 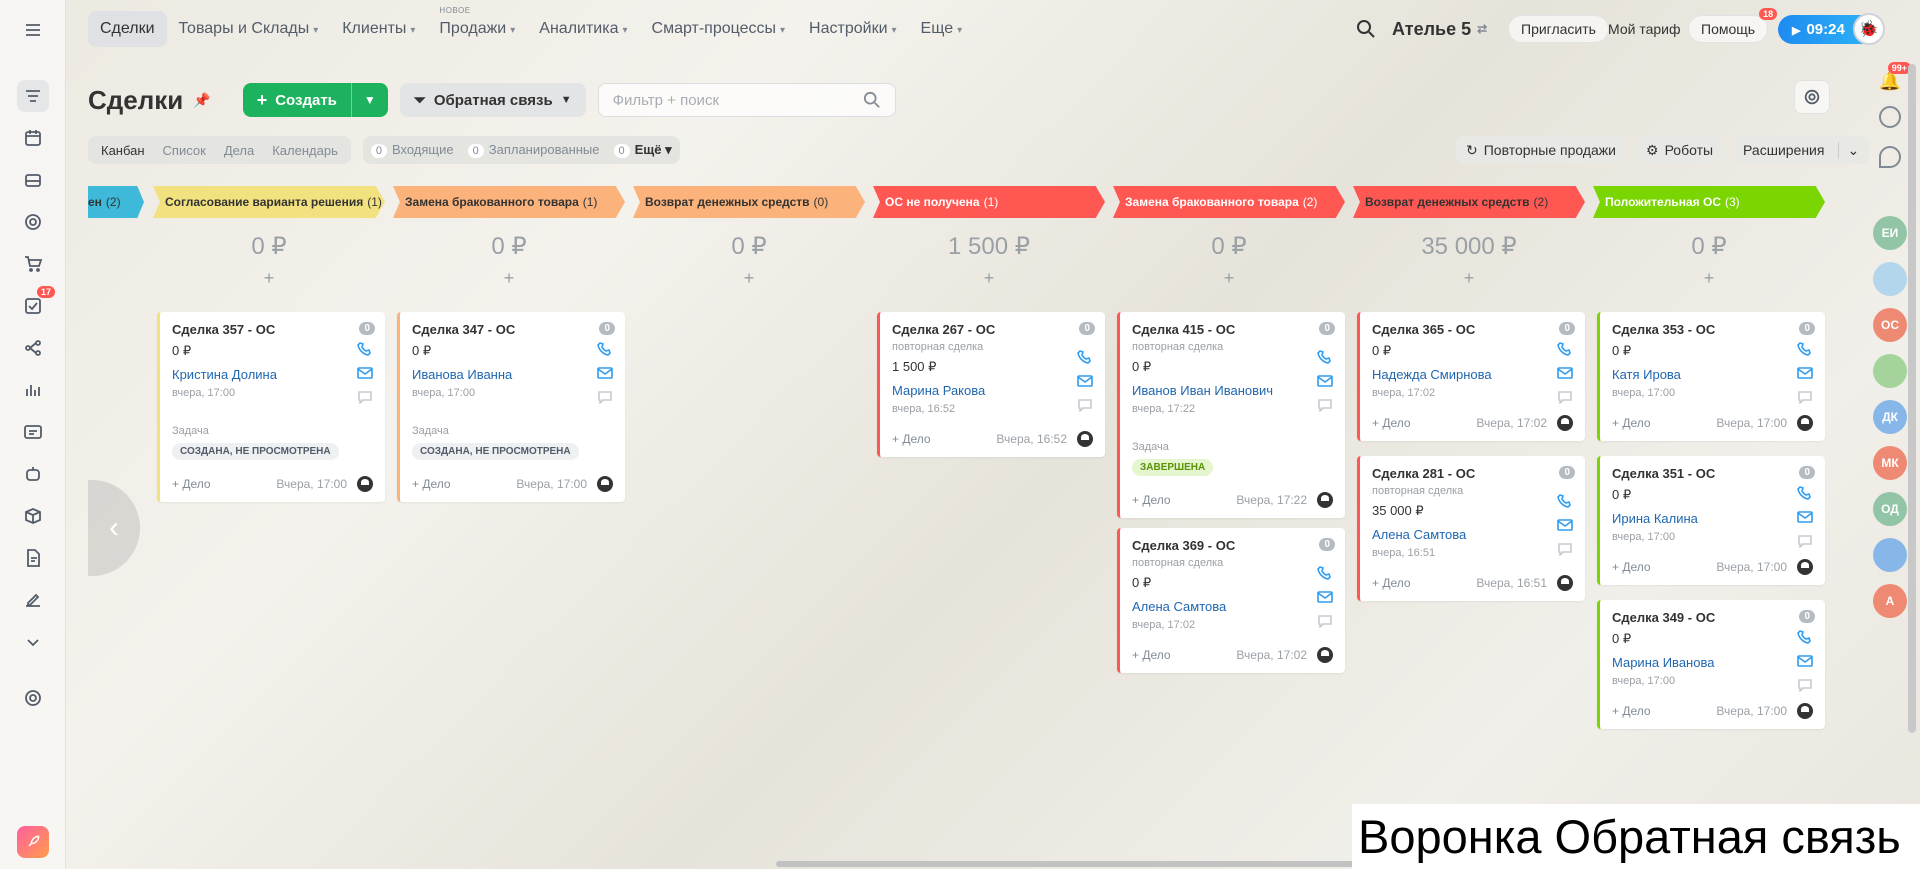 I want to click on robot-icon, so click(x=33, y=474).